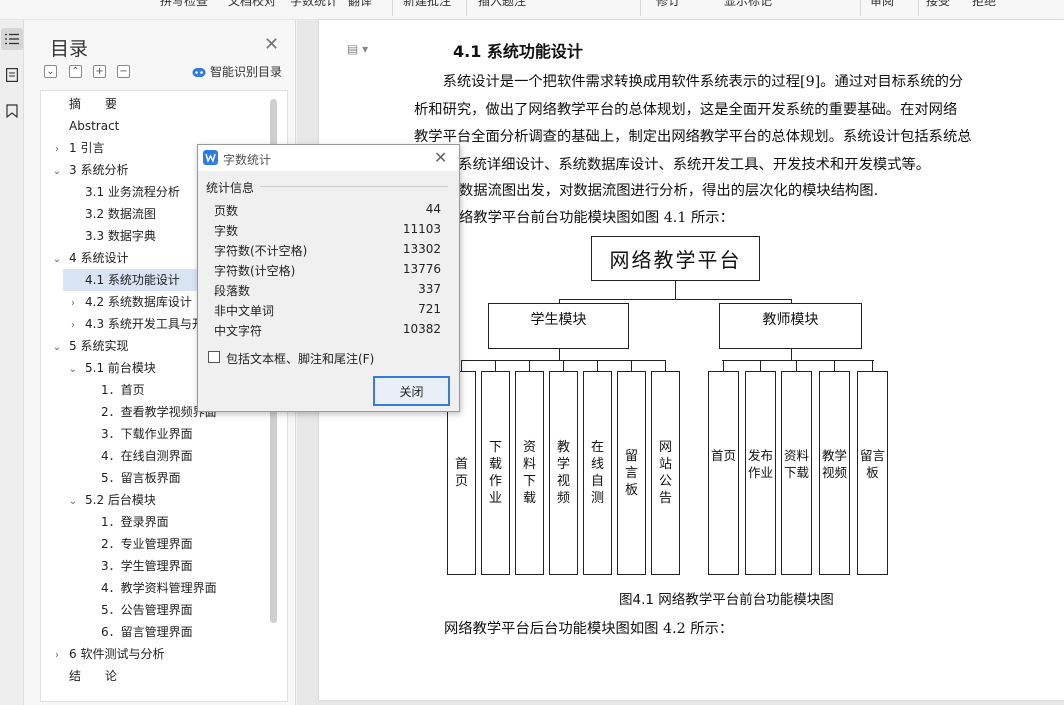  Describe the element at coordinates (669, 191) in the screenshot. I see `paragraph-line: 数据流图出发，对数据流图进行分析，得出的层次化的模块结构图.` at that location.